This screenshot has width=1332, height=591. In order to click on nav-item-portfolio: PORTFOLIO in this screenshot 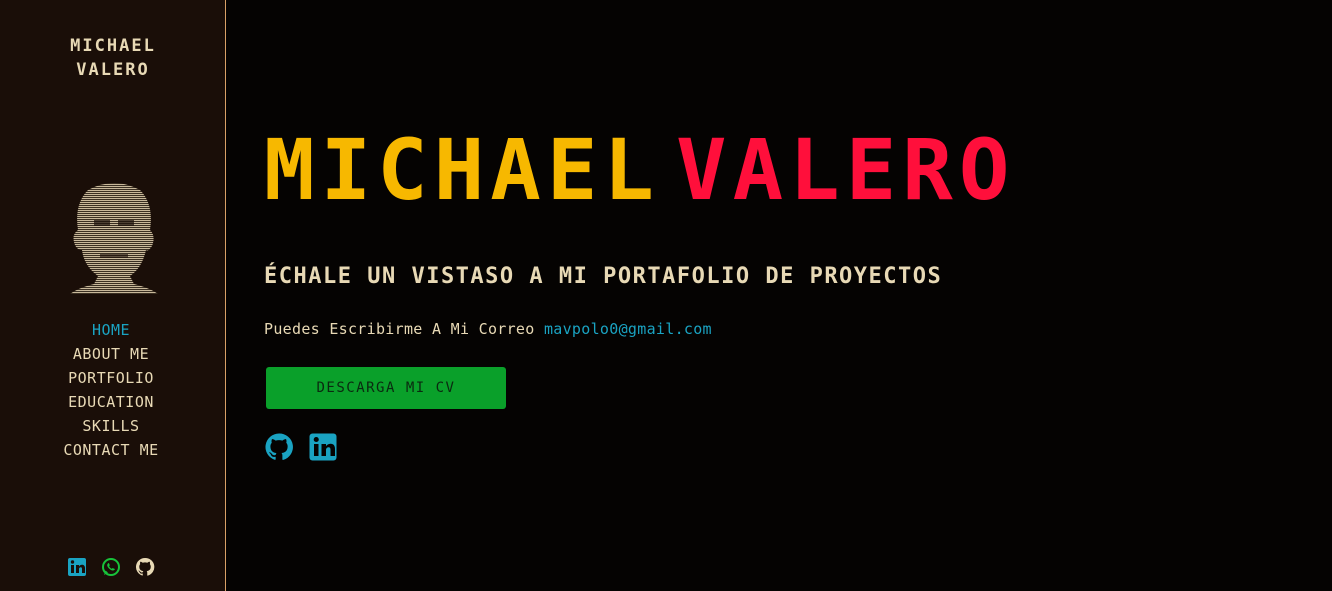, I will do `click(111, 378)`.